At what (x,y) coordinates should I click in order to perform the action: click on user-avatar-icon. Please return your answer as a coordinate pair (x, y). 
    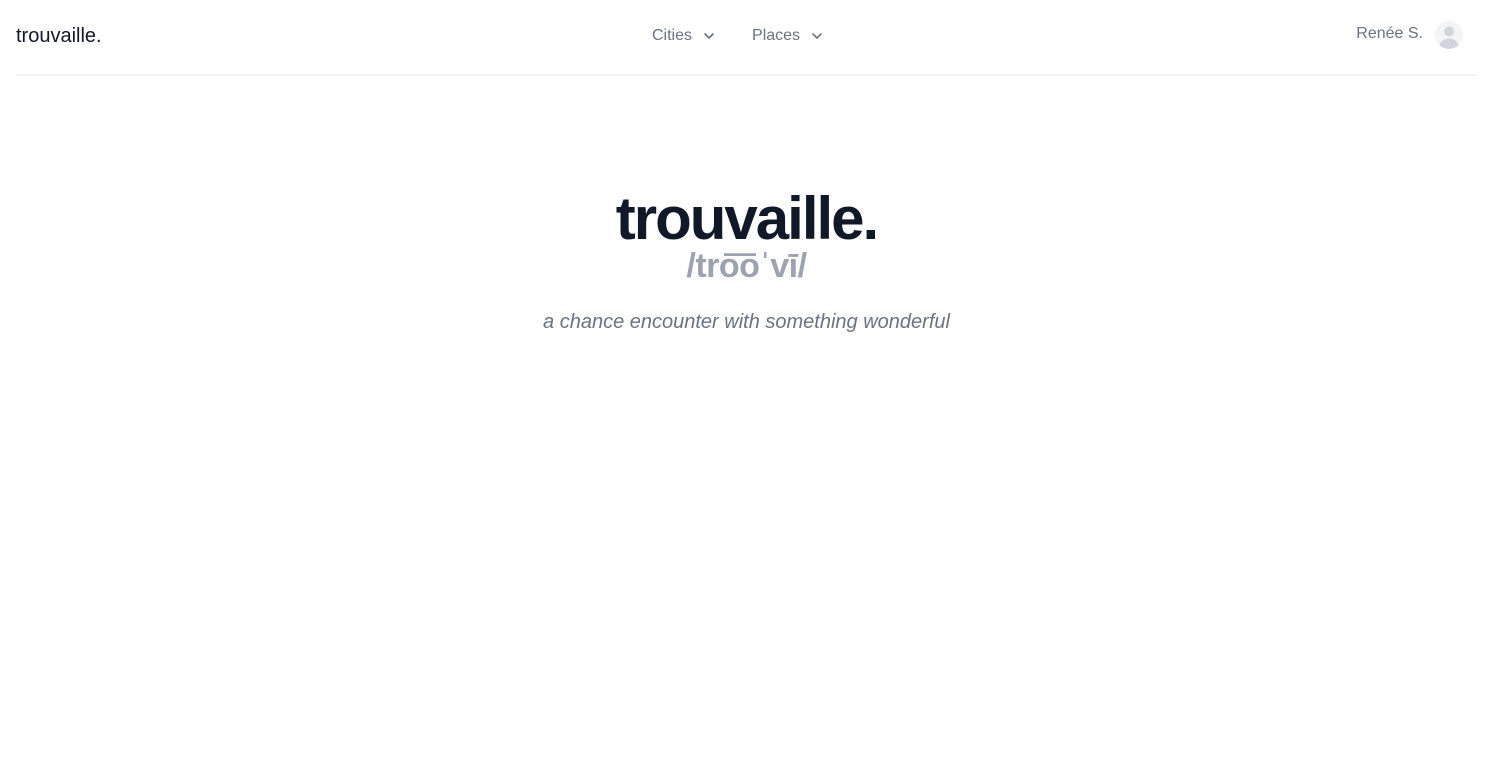
    Looking at the image, I should click on (1449, 35).